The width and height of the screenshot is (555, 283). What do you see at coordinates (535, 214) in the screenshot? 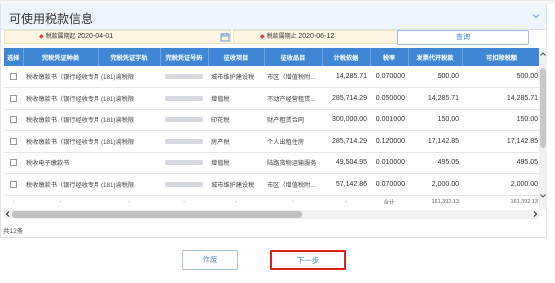
I see `arrow-right-icon` at bounding box center [535, 214].